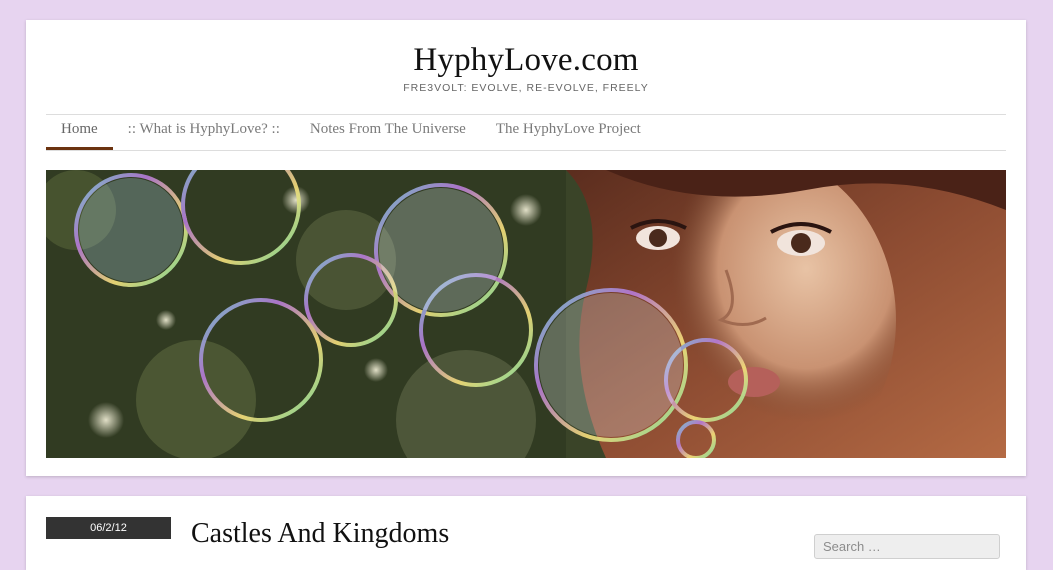 This screenshot has width=1053, height=570. What do you see at coordinates (388, 132) in the screenshot?
I see `nav-item-notes-from-the-universe: Notes From The Universe` at bounding box center [388, 132].